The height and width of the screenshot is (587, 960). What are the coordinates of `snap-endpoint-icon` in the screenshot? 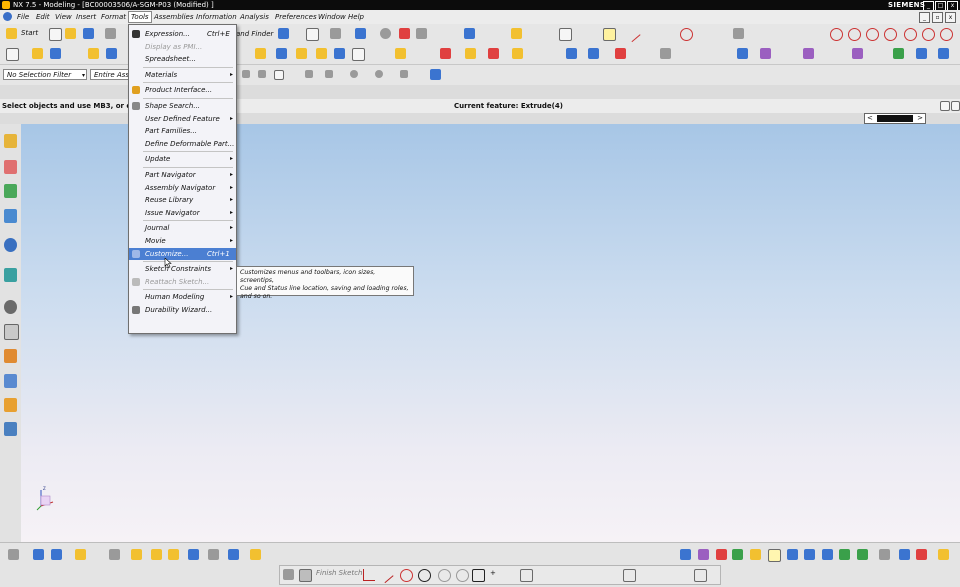 It's located at (309, 74).